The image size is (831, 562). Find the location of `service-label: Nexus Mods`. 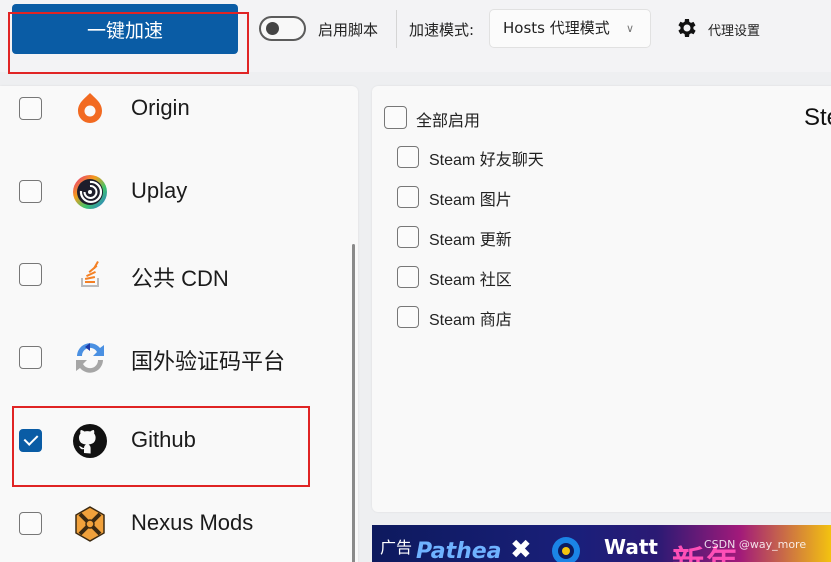

service-label: Nexus Mods is located at coordinates (192, 522).